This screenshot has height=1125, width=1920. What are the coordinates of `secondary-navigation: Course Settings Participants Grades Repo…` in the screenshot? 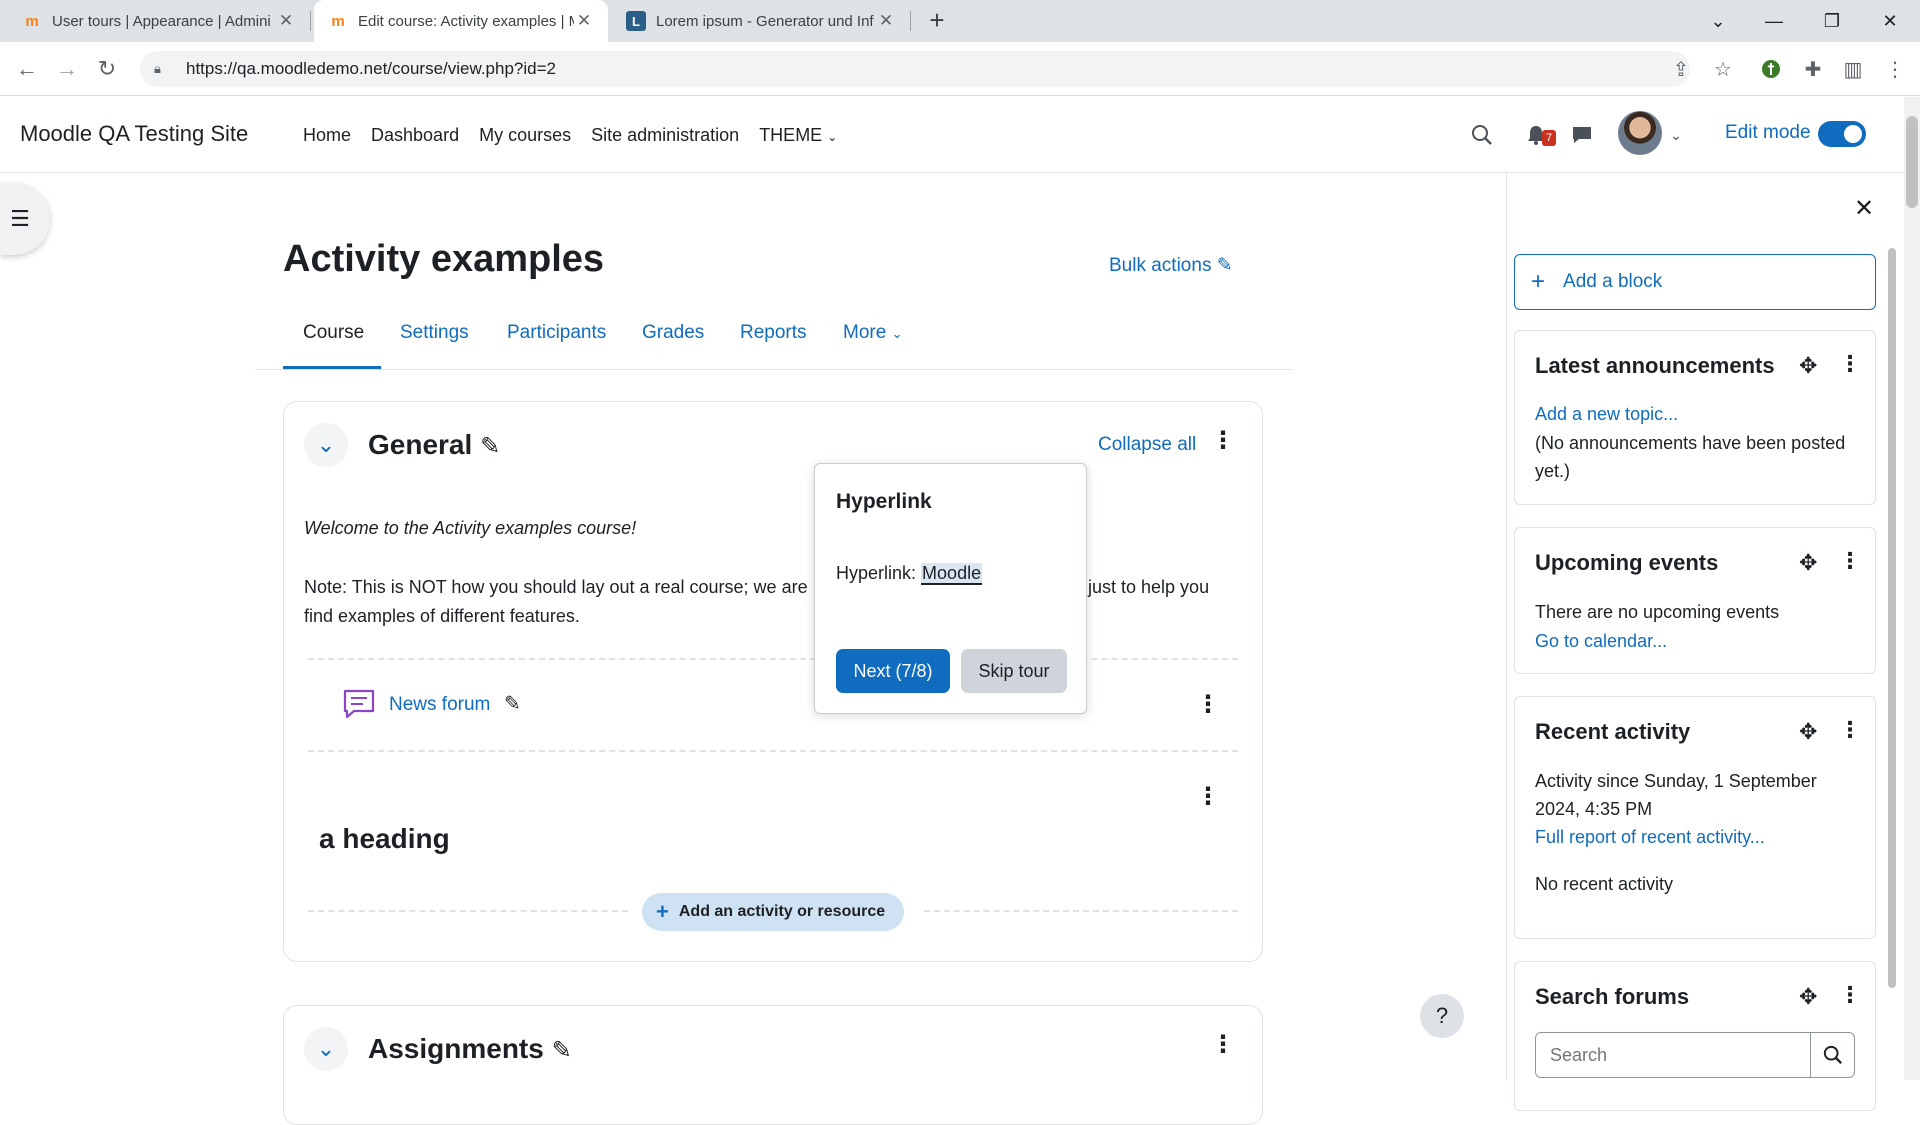 It's located at (773, 335).